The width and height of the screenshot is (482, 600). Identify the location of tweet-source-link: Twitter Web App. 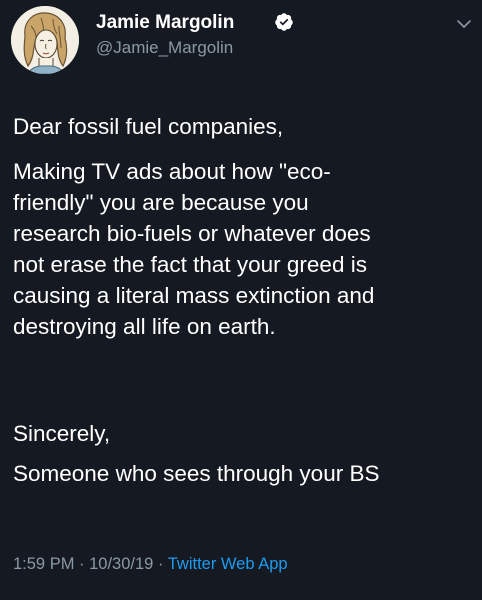
(228, 564).